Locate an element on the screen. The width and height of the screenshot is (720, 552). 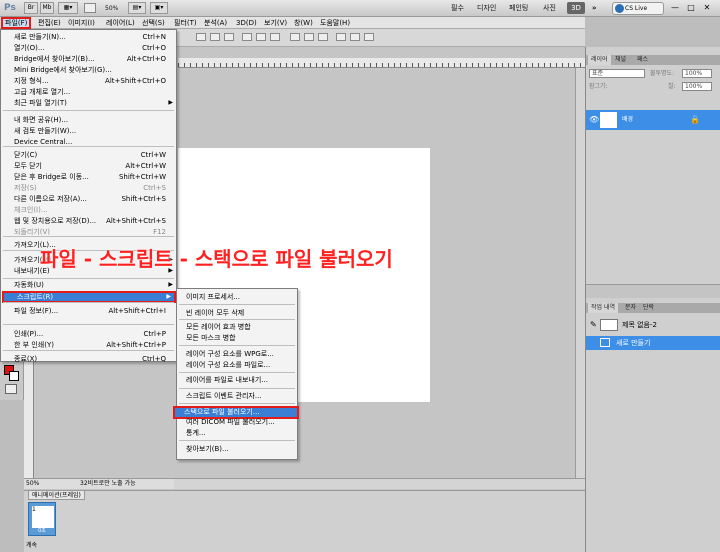
blend-mode-select: 표준 is located at coordinates (617, 73).